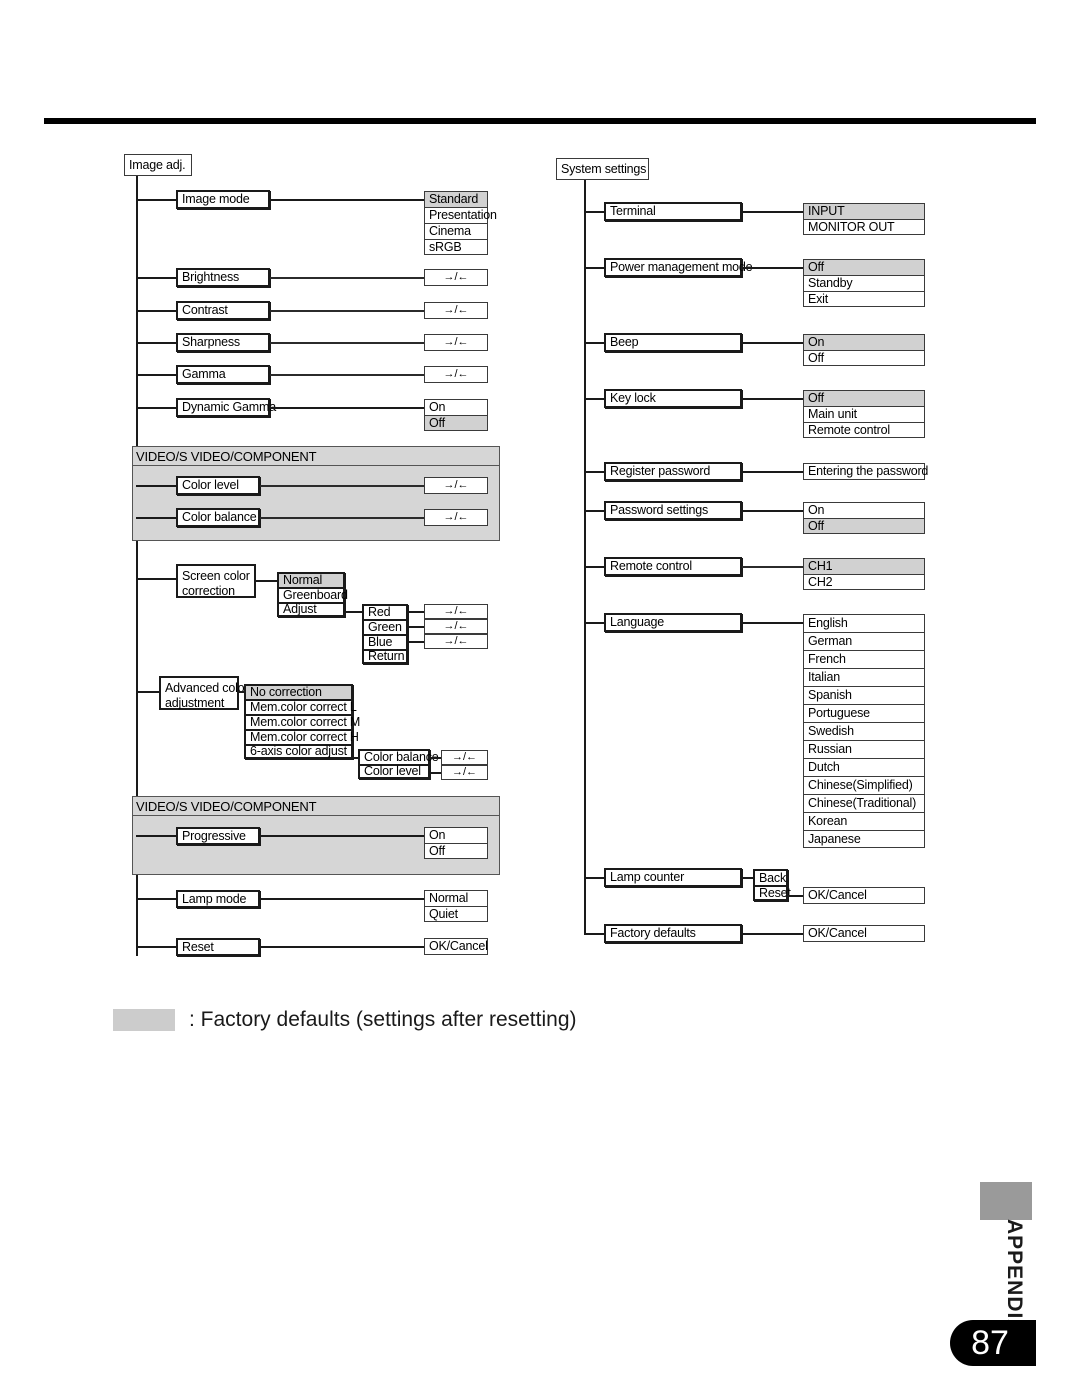 The width and height of the screenshot is (1080, 1397). What do you see at coordinates (298, 691) in the screenshot?
I see `option-no-correction: No correction` at bounding box center [298, 691].